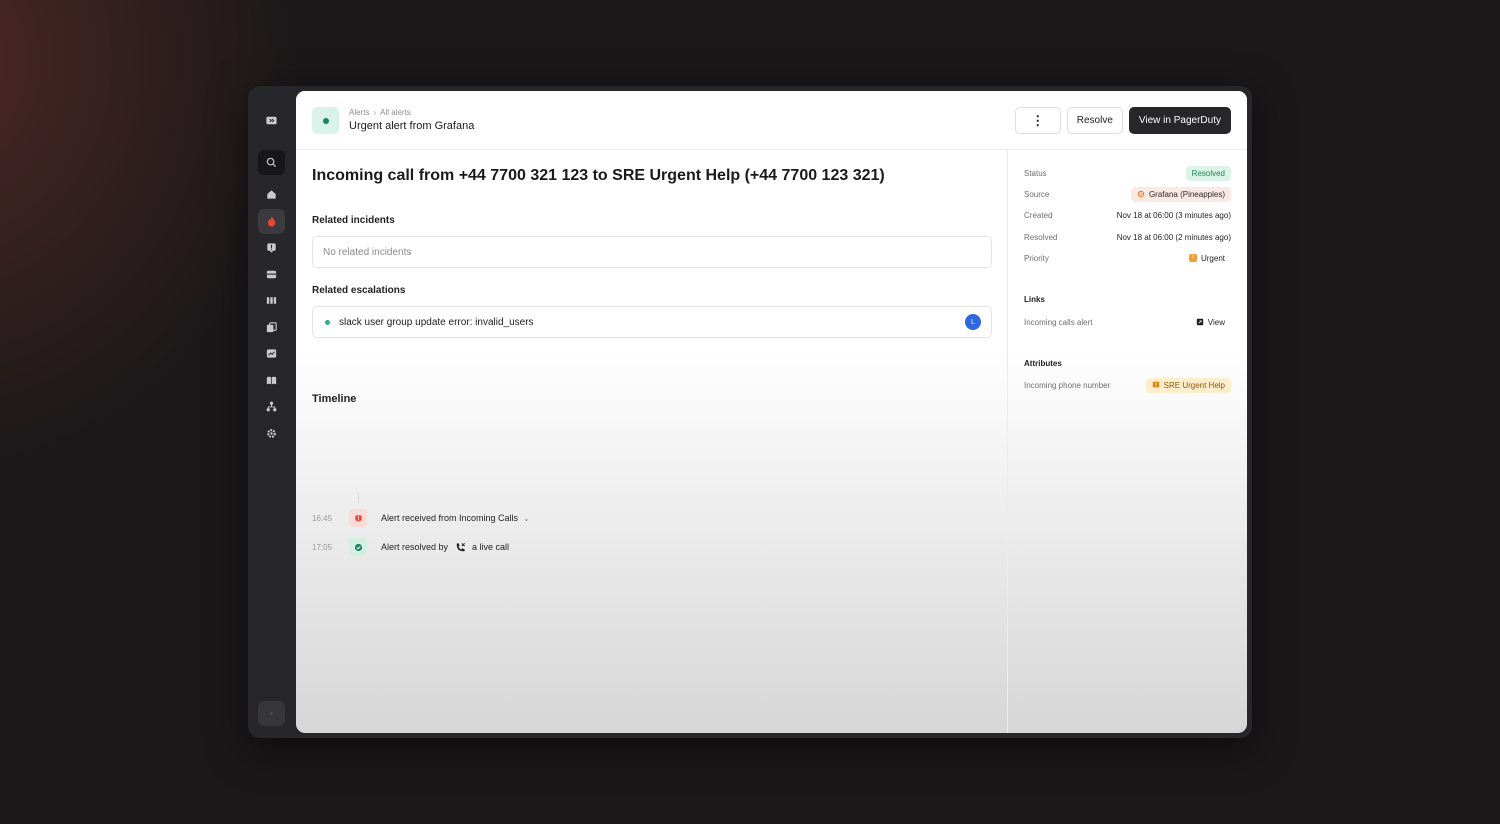  Describe the element at coordinates (1037, 120) in the screenshot. I see `more-options-button: ⋮` at that location.